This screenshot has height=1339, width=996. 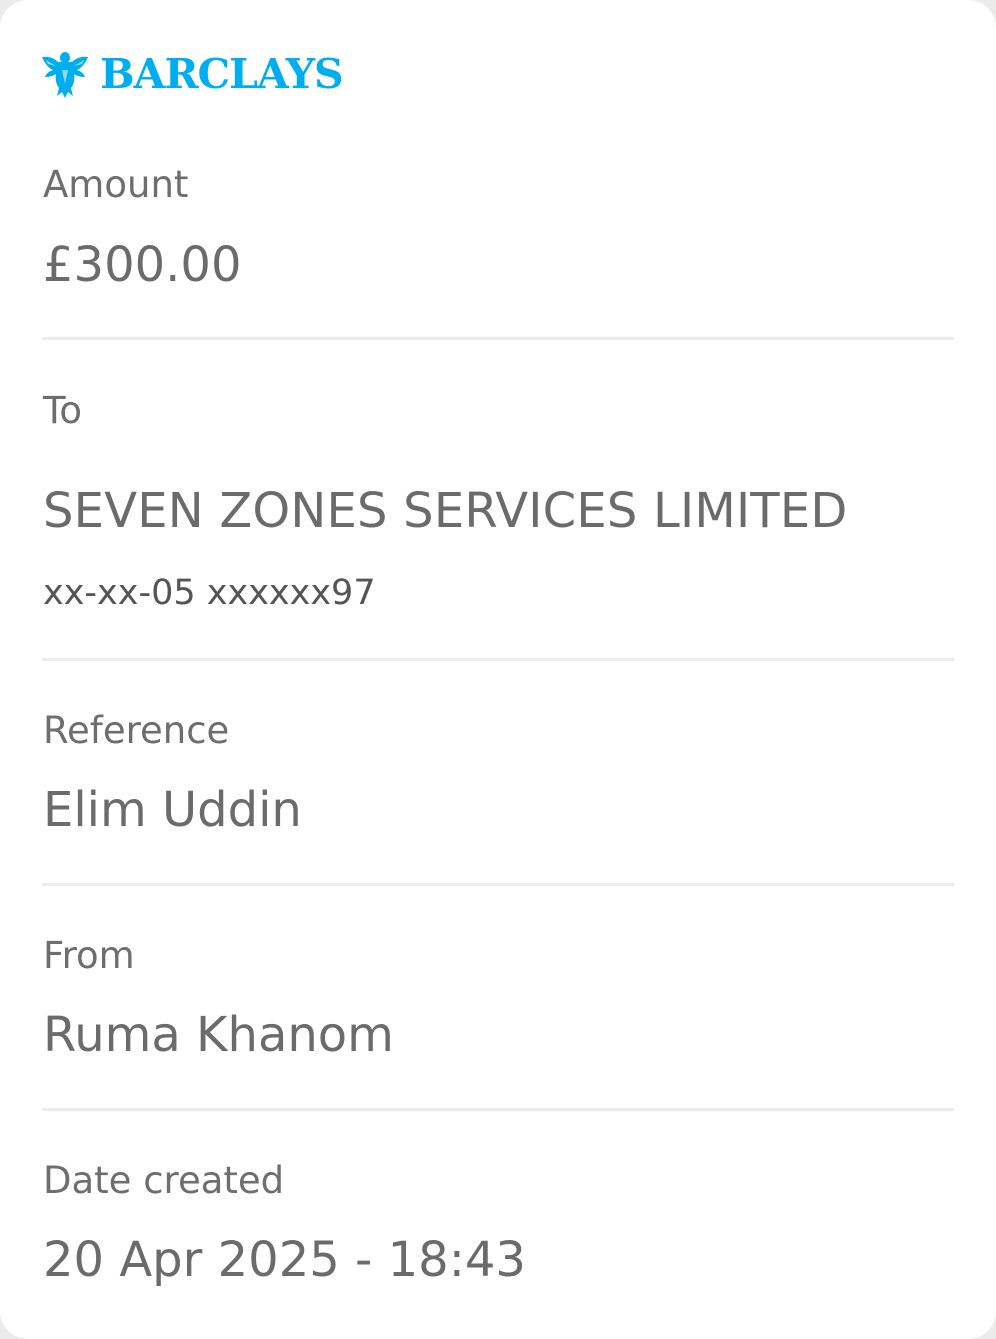 What do you see at coordinates (142, 265) in the screenshot?
I see `amount-value: £300.00` at bounding box center [142, 265].